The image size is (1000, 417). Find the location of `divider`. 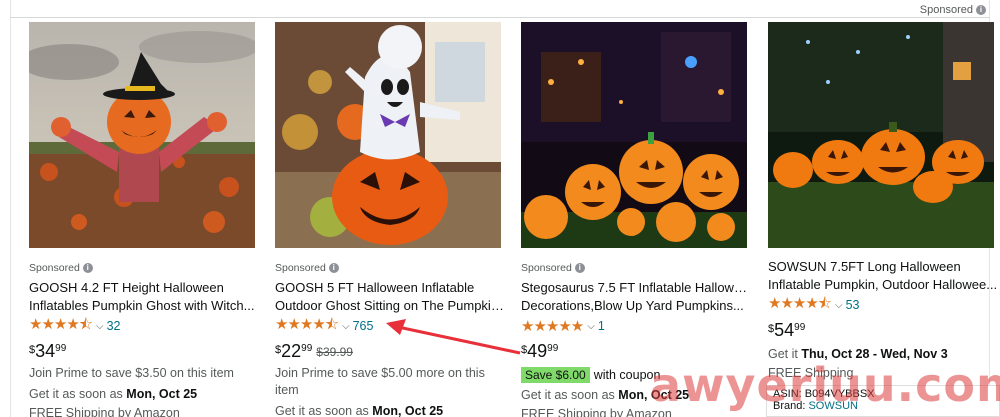

divider is located at coordinates (500, 17).